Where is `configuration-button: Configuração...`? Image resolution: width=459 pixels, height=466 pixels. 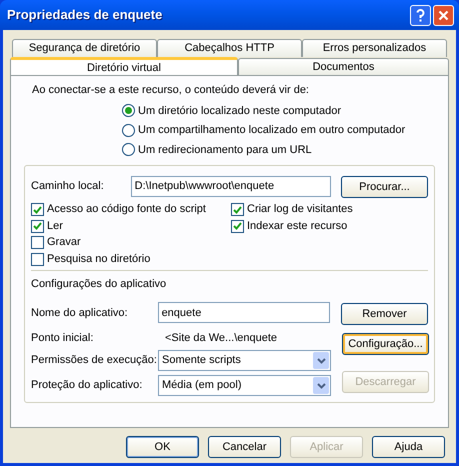 configuration-button: Configuração... is located at coordinates (385, 344).